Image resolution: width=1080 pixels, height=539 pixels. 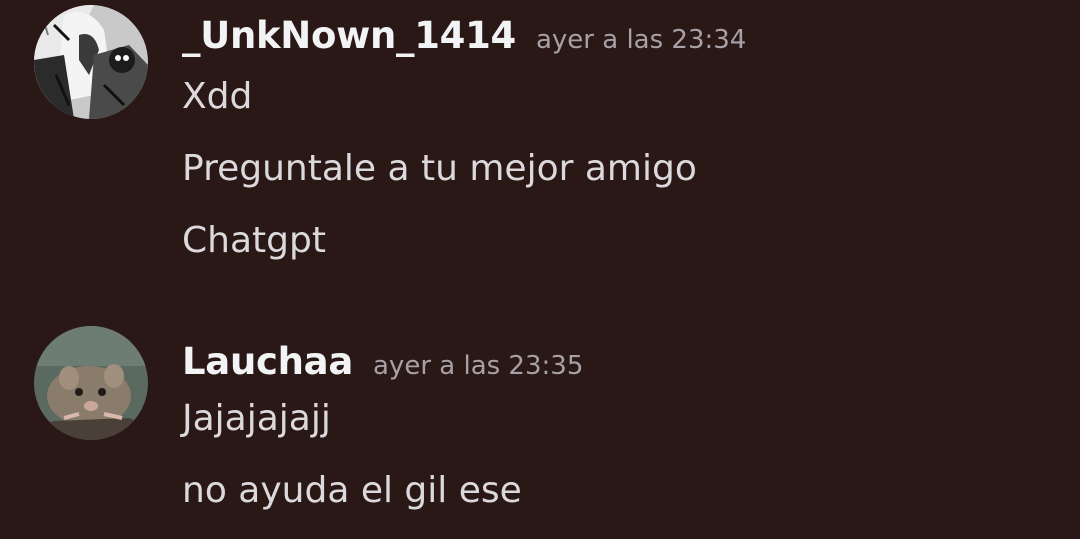 I want to click on message-text: Jajajajajj, so click(x=256, y=418).